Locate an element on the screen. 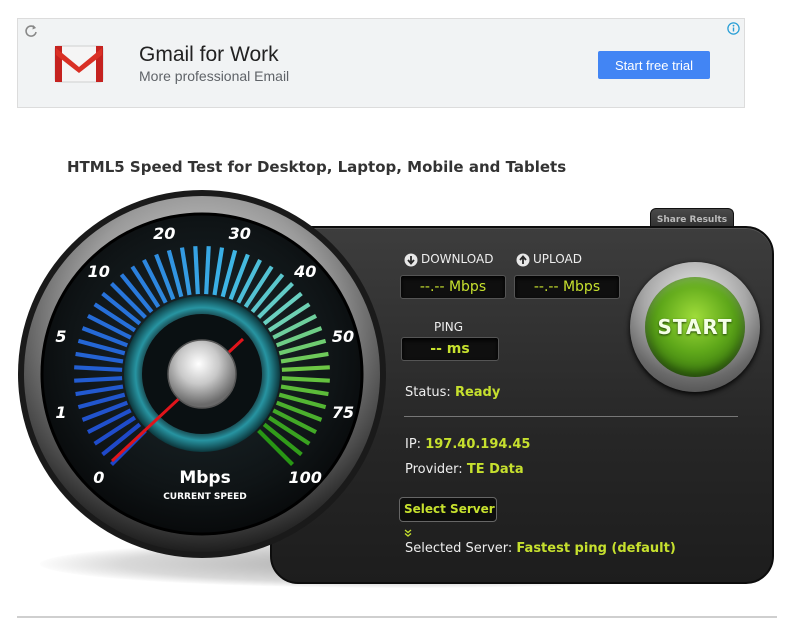 Image resolution: width=804 pixels, height=623 pixels. gmail-logo-icon is located at coordinates (79, 64).